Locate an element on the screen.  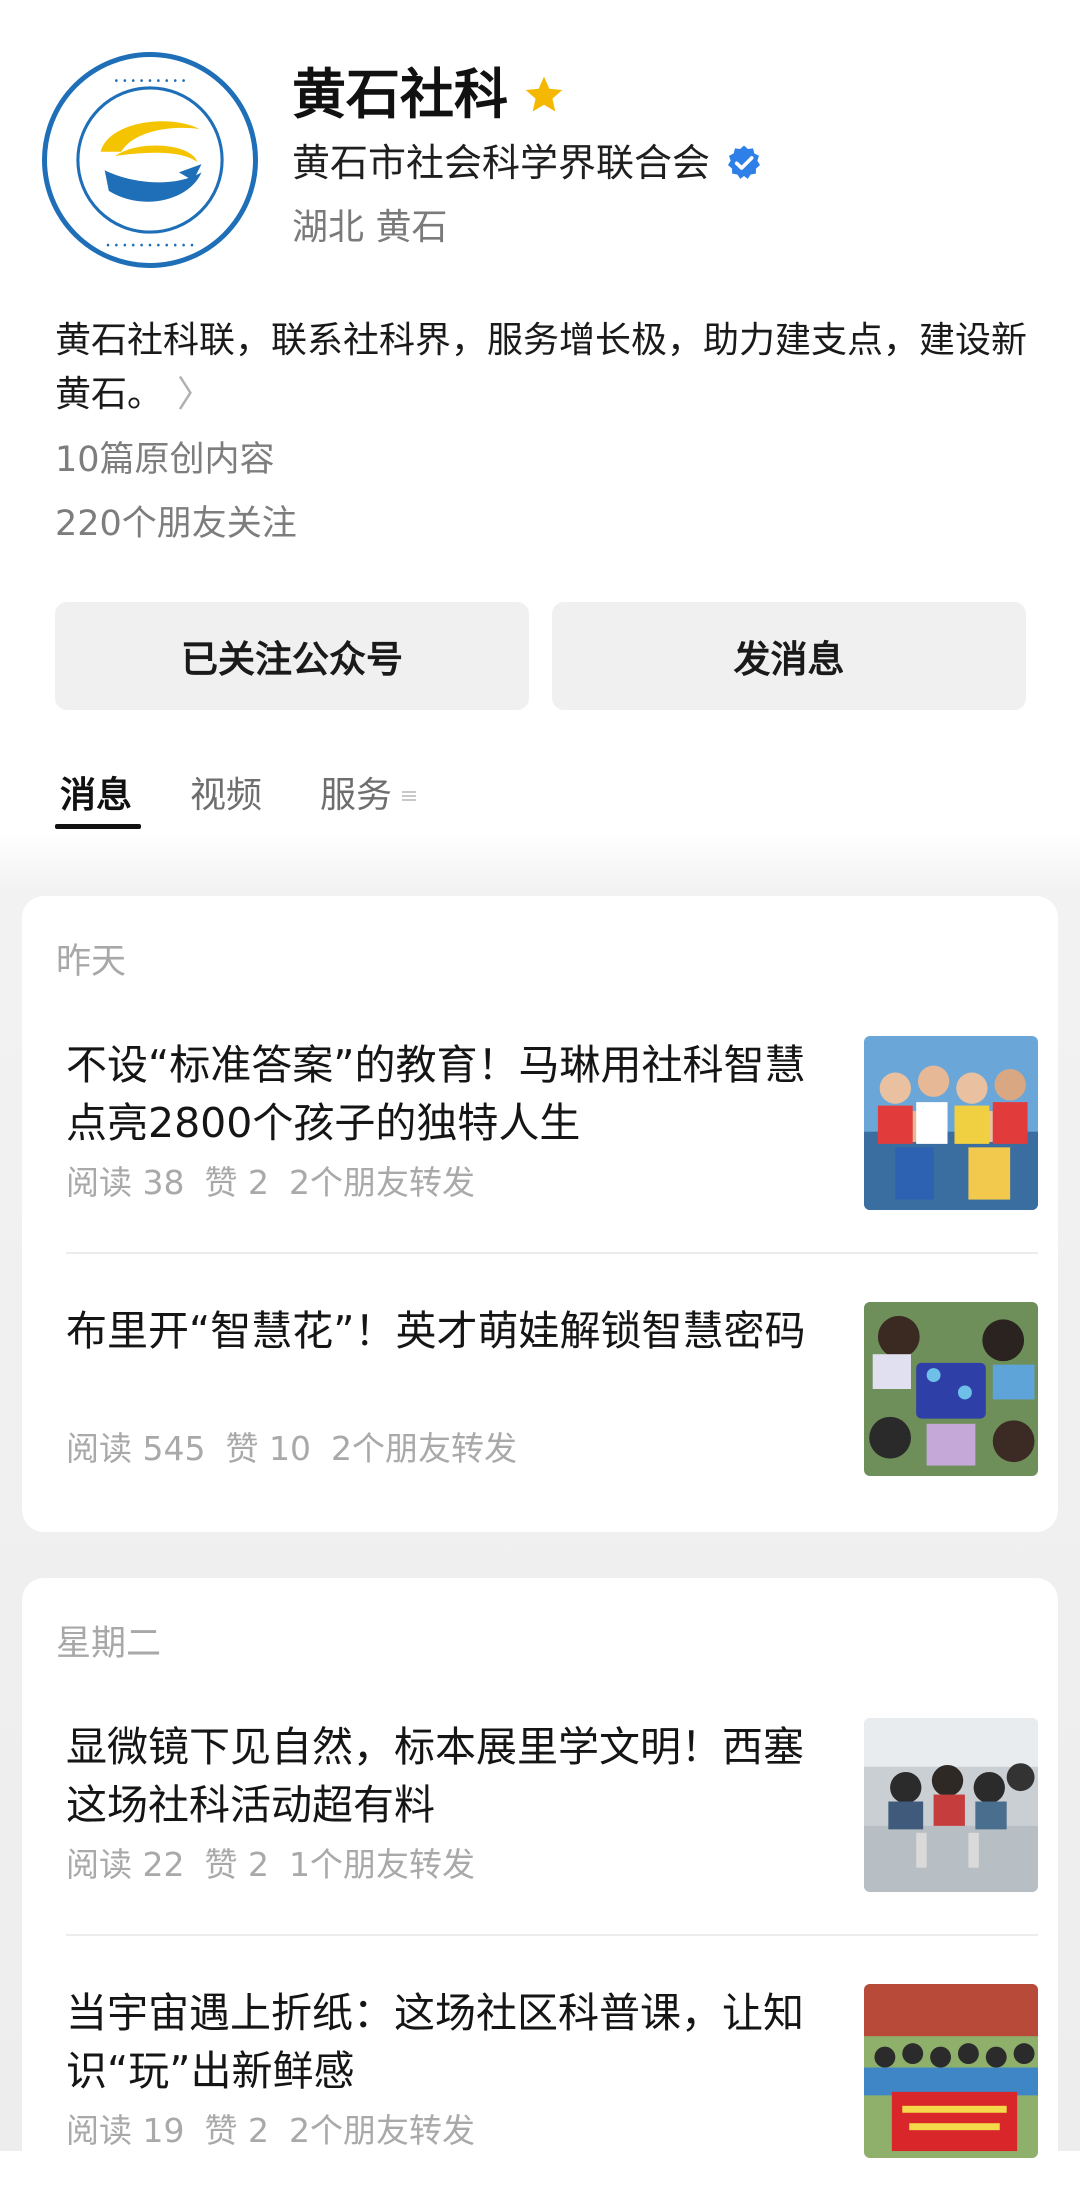
followed-account-button: 已关注公众号 is located at coordinates (292, 656).